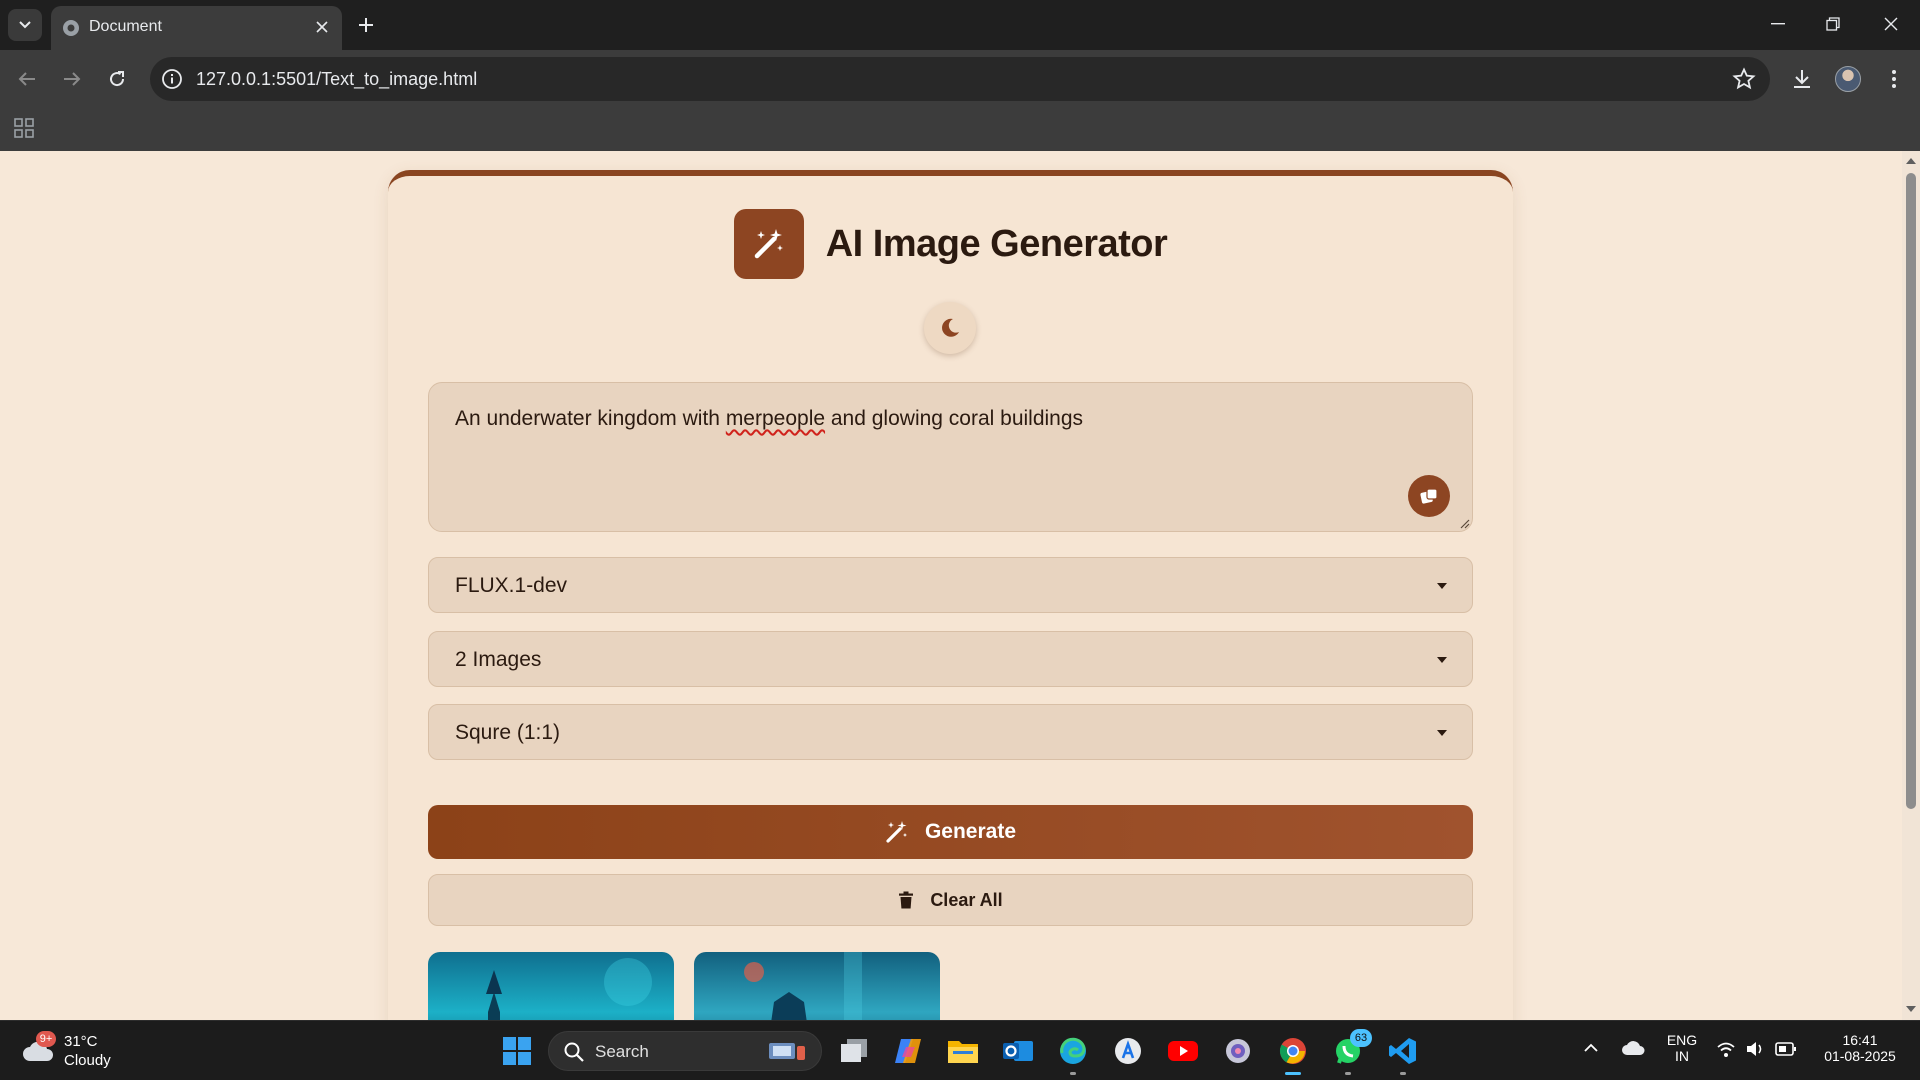 The height and width of the screenshot is (1080, 1920). What do you see at coordinates (46, 1039) in the screenshot?
I see `weather-badge: 9+` at bounding box center [46, 1039].